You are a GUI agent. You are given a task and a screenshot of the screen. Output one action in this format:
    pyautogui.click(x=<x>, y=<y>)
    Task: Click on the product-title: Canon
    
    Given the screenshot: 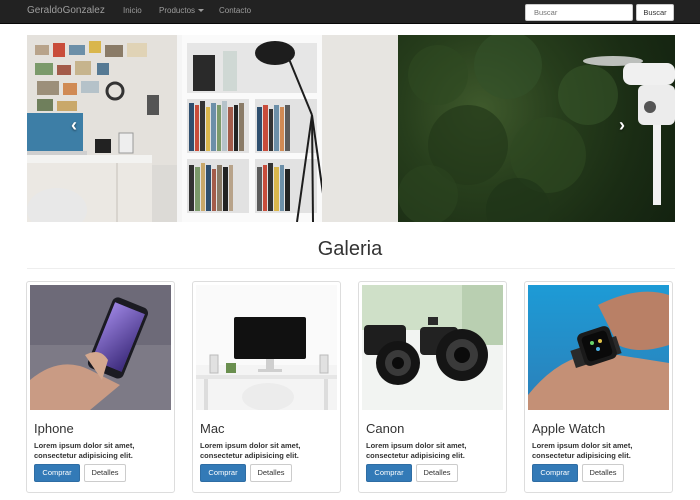 What is the action you would take?
    pyautogui.click(x=385, y=428)
    